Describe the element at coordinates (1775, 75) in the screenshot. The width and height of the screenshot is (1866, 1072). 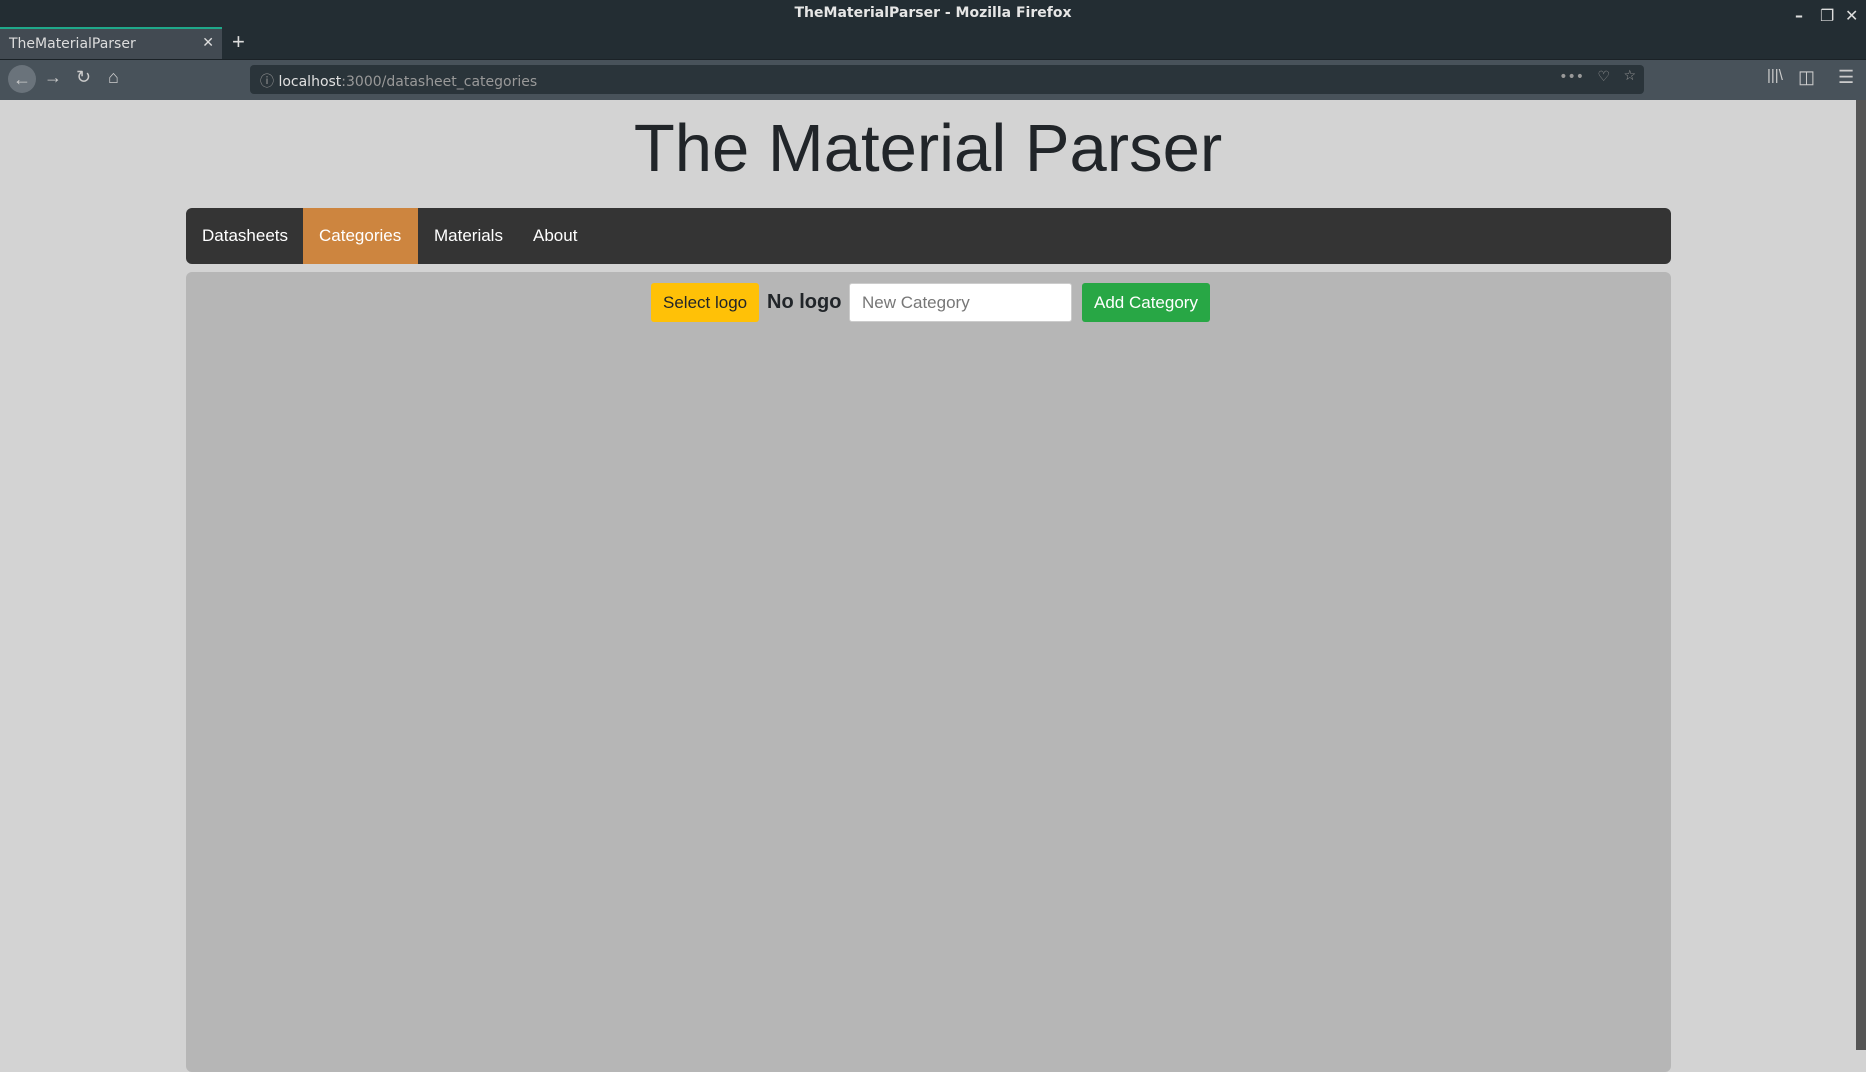
I see `library-icon: |||\` at that location.